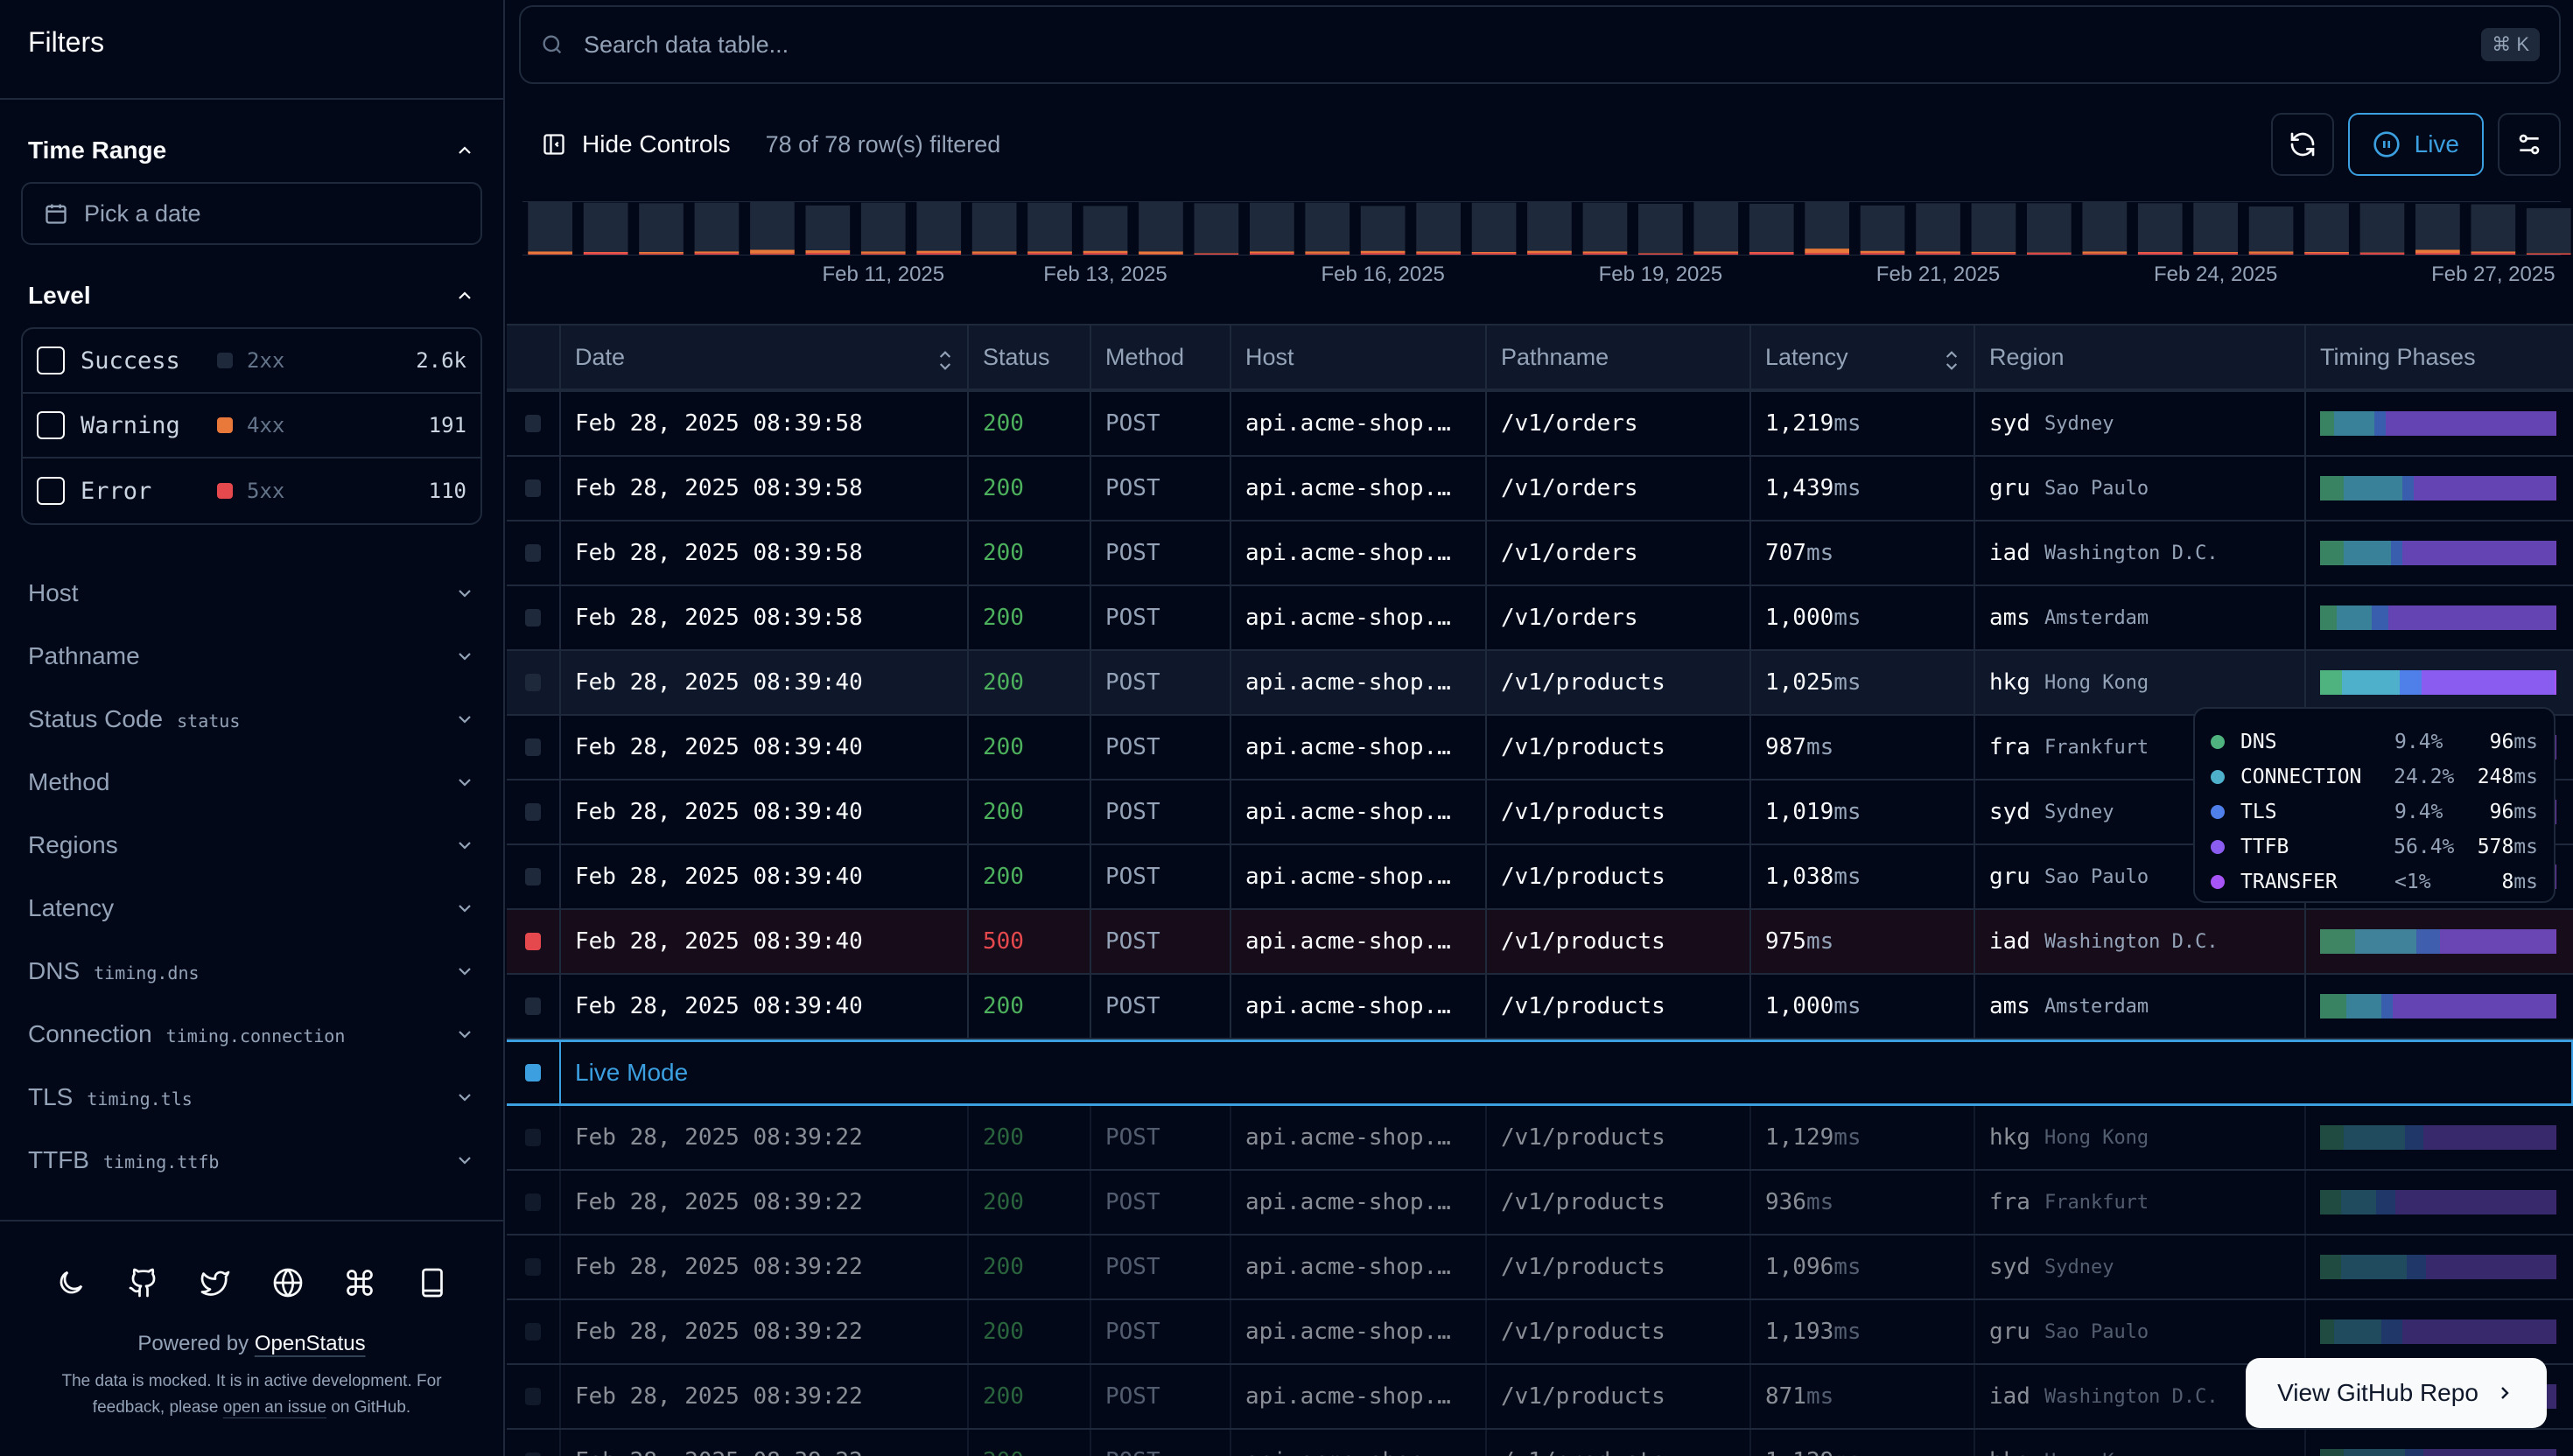 The image size is (2573, 1456). I want to click on level-toggle: Level, so click(251, 295).